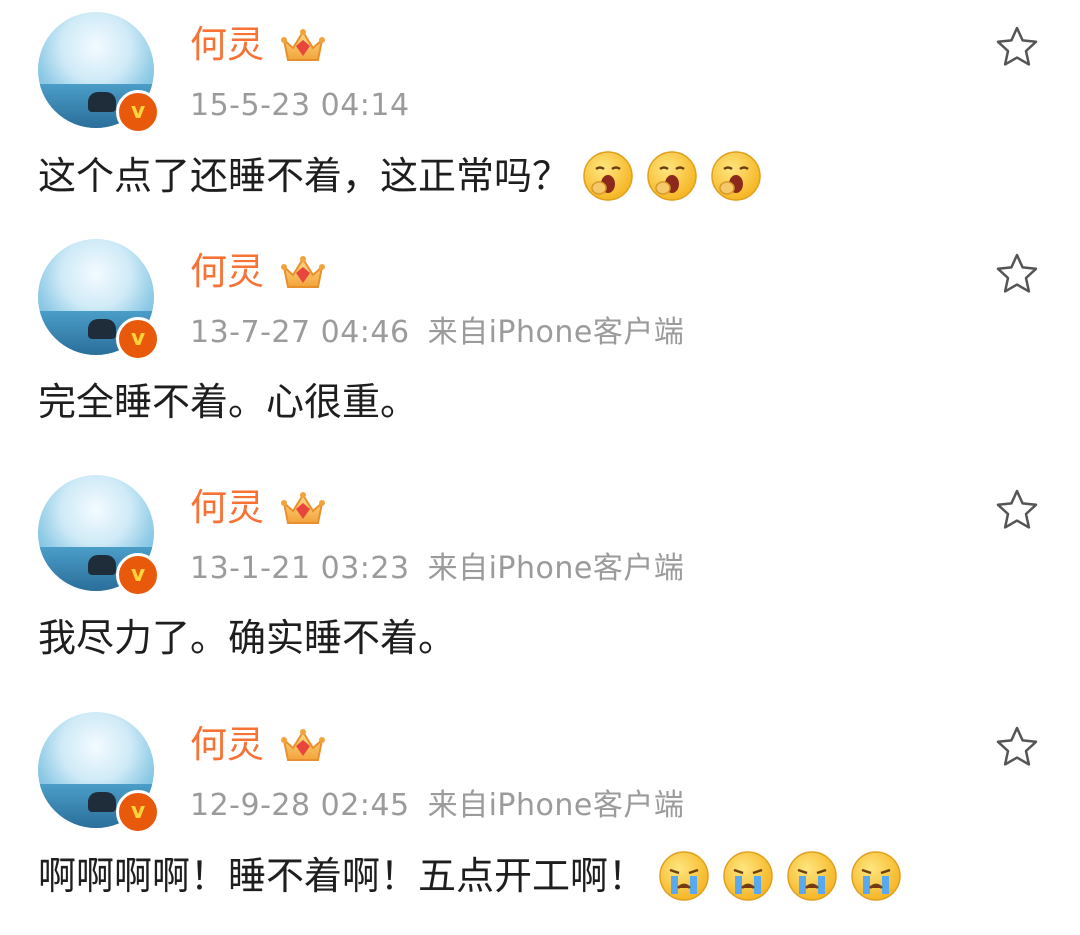  What do you see at coordinates (300, 568) in the screenshot?
I see `post-time: 13-1-21 03:23` at bounding box center [300, 568].